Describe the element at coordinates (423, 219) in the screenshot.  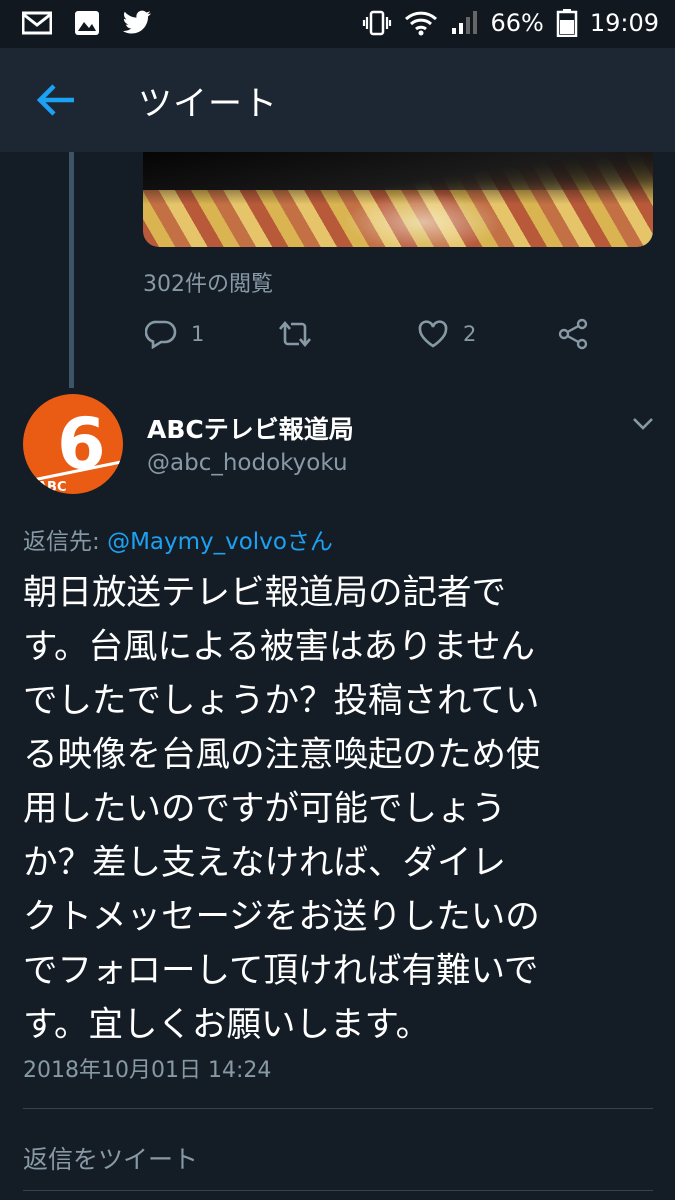
I see `media-highlight` at that location.